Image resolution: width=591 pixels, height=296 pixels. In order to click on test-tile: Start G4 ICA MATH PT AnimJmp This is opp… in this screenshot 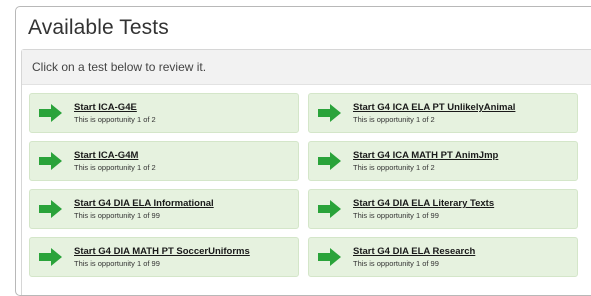, I will do `click(443, 161)`.